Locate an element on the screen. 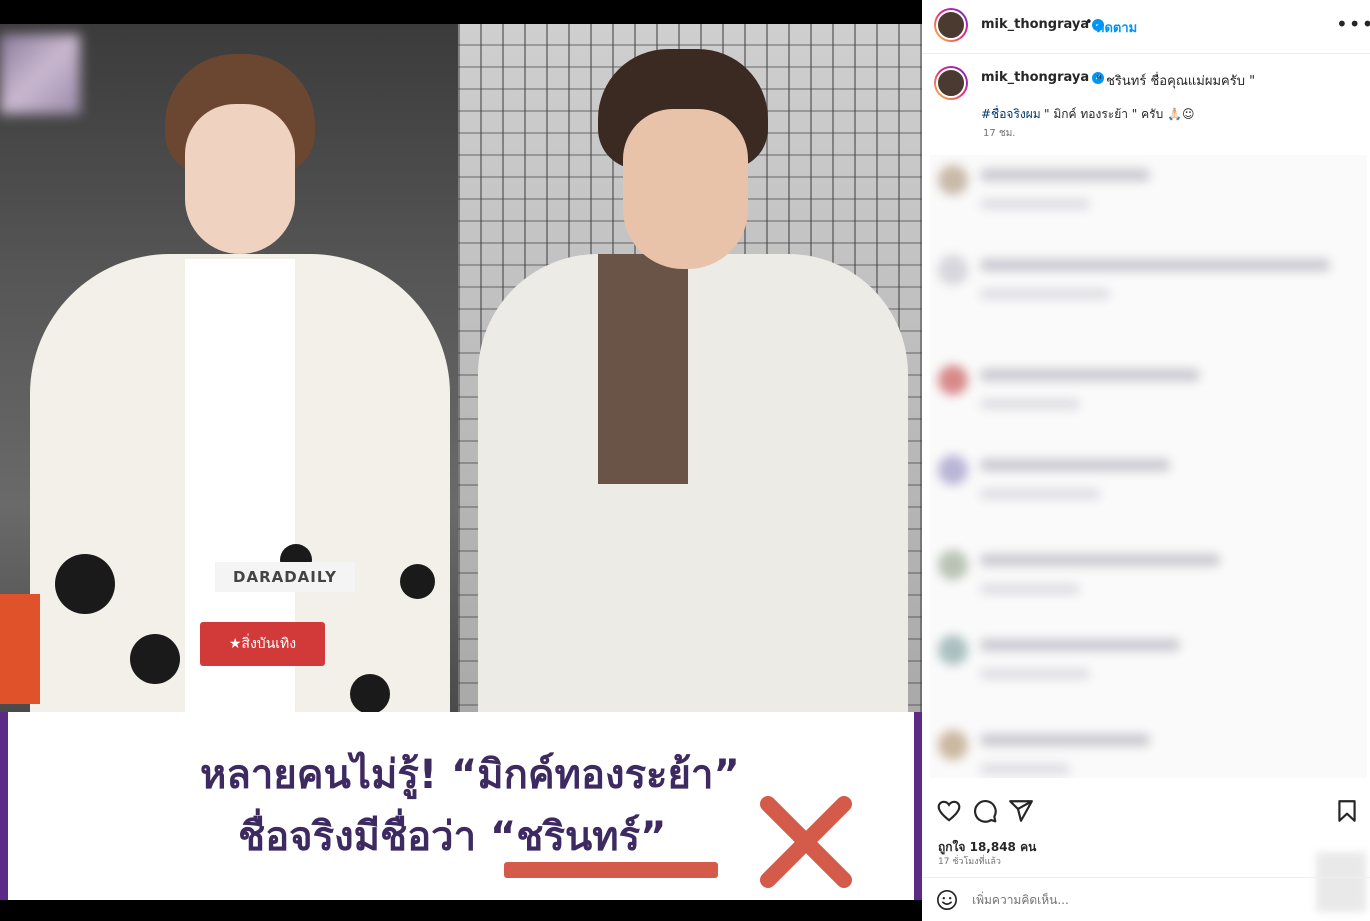  heart-icon is located at coordinates (949, 811).